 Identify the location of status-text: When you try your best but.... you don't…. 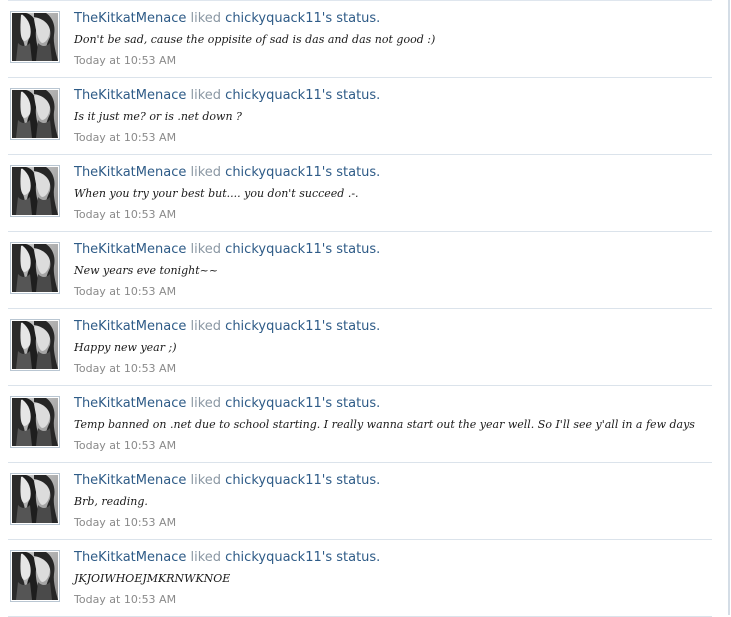
(216, 193).